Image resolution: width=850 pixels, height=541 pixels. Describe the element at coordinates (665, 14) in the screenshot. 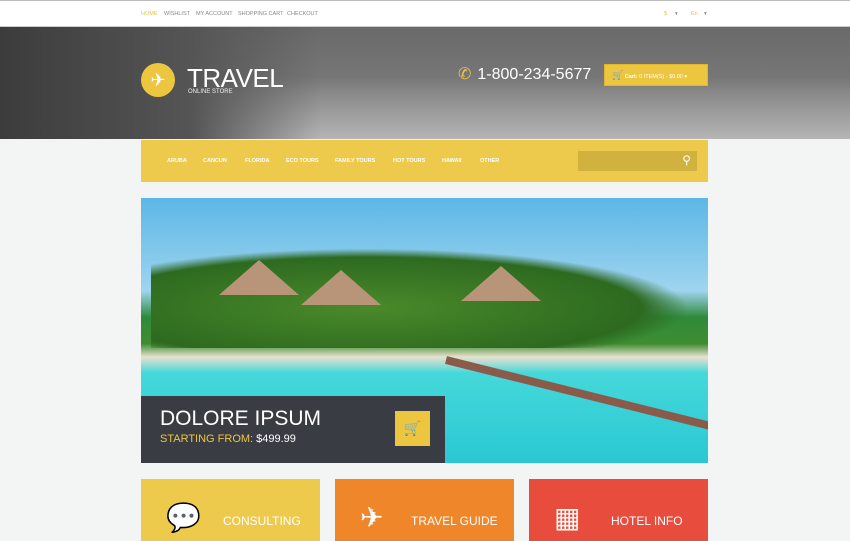

I see `currency-select: $` at that location.